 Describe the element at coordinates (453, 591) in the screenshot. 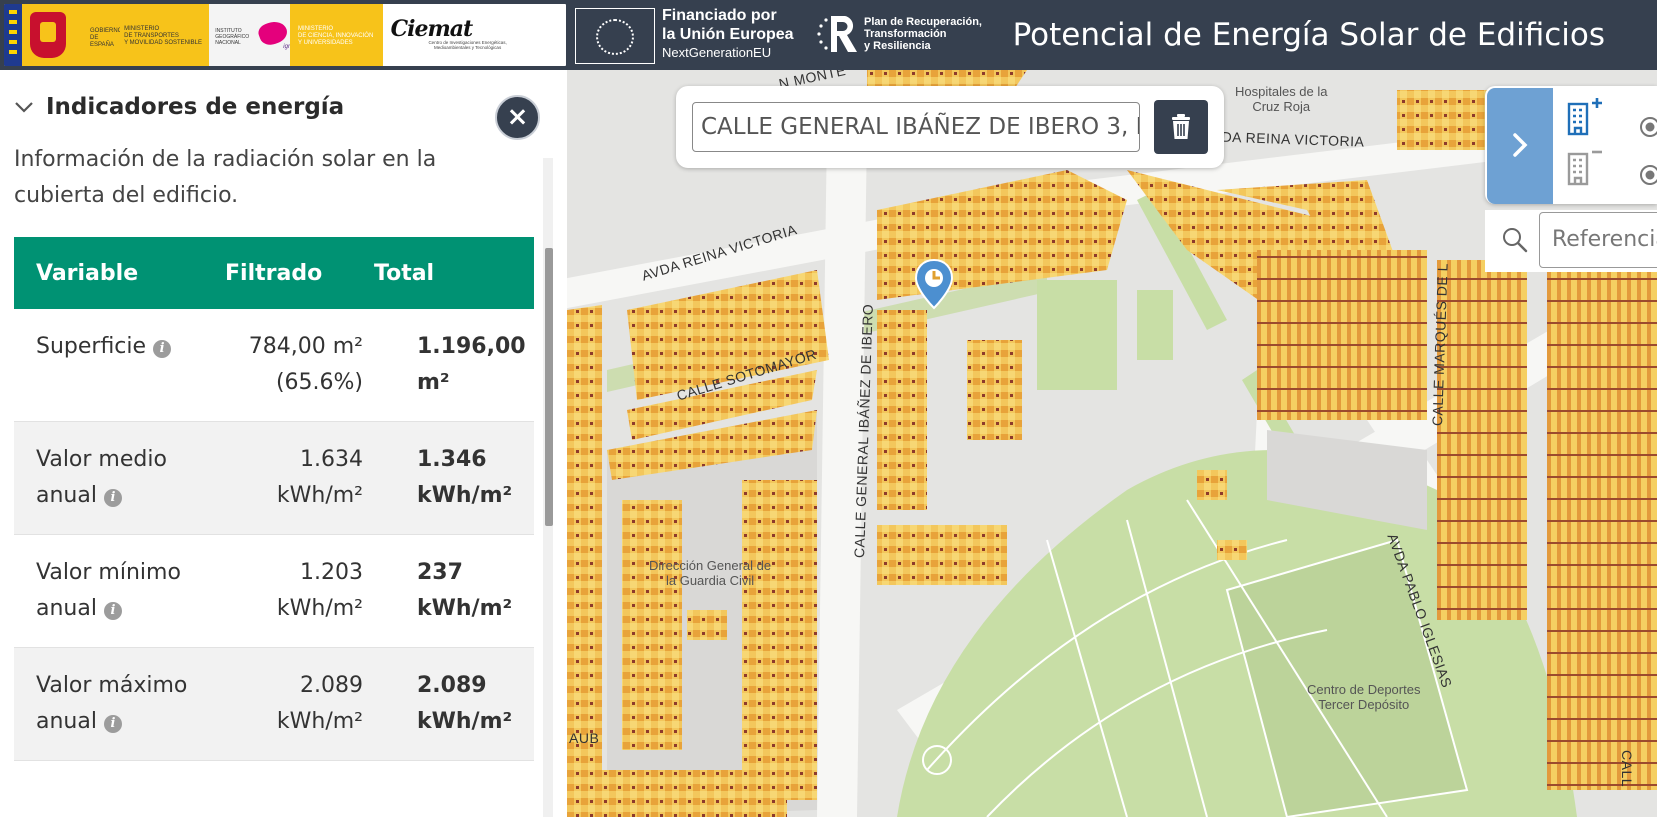

I see `total-cell: 237 kWh/m²` at that location.